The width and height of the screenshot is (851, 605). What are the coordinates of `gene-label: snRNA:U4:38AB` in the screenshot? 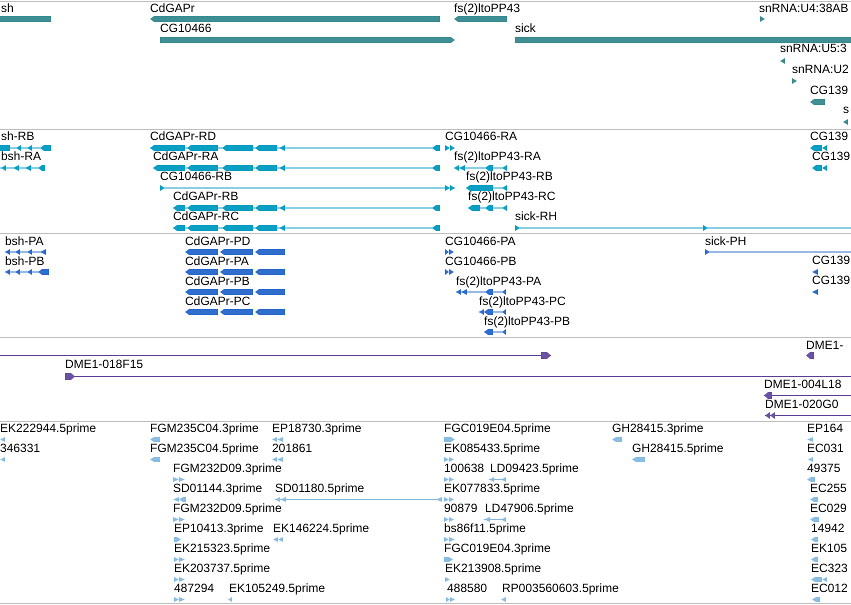 It's located at (803, 8).